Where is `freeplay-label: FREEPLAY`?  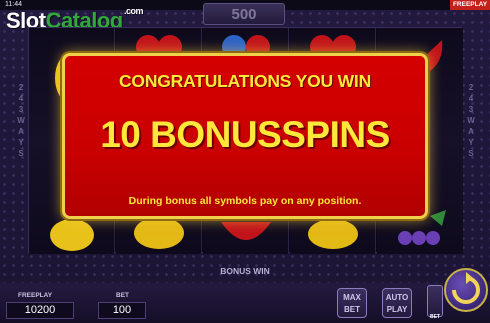
freeplay-label: FREEPLAY is located at coordinates (35, 295).